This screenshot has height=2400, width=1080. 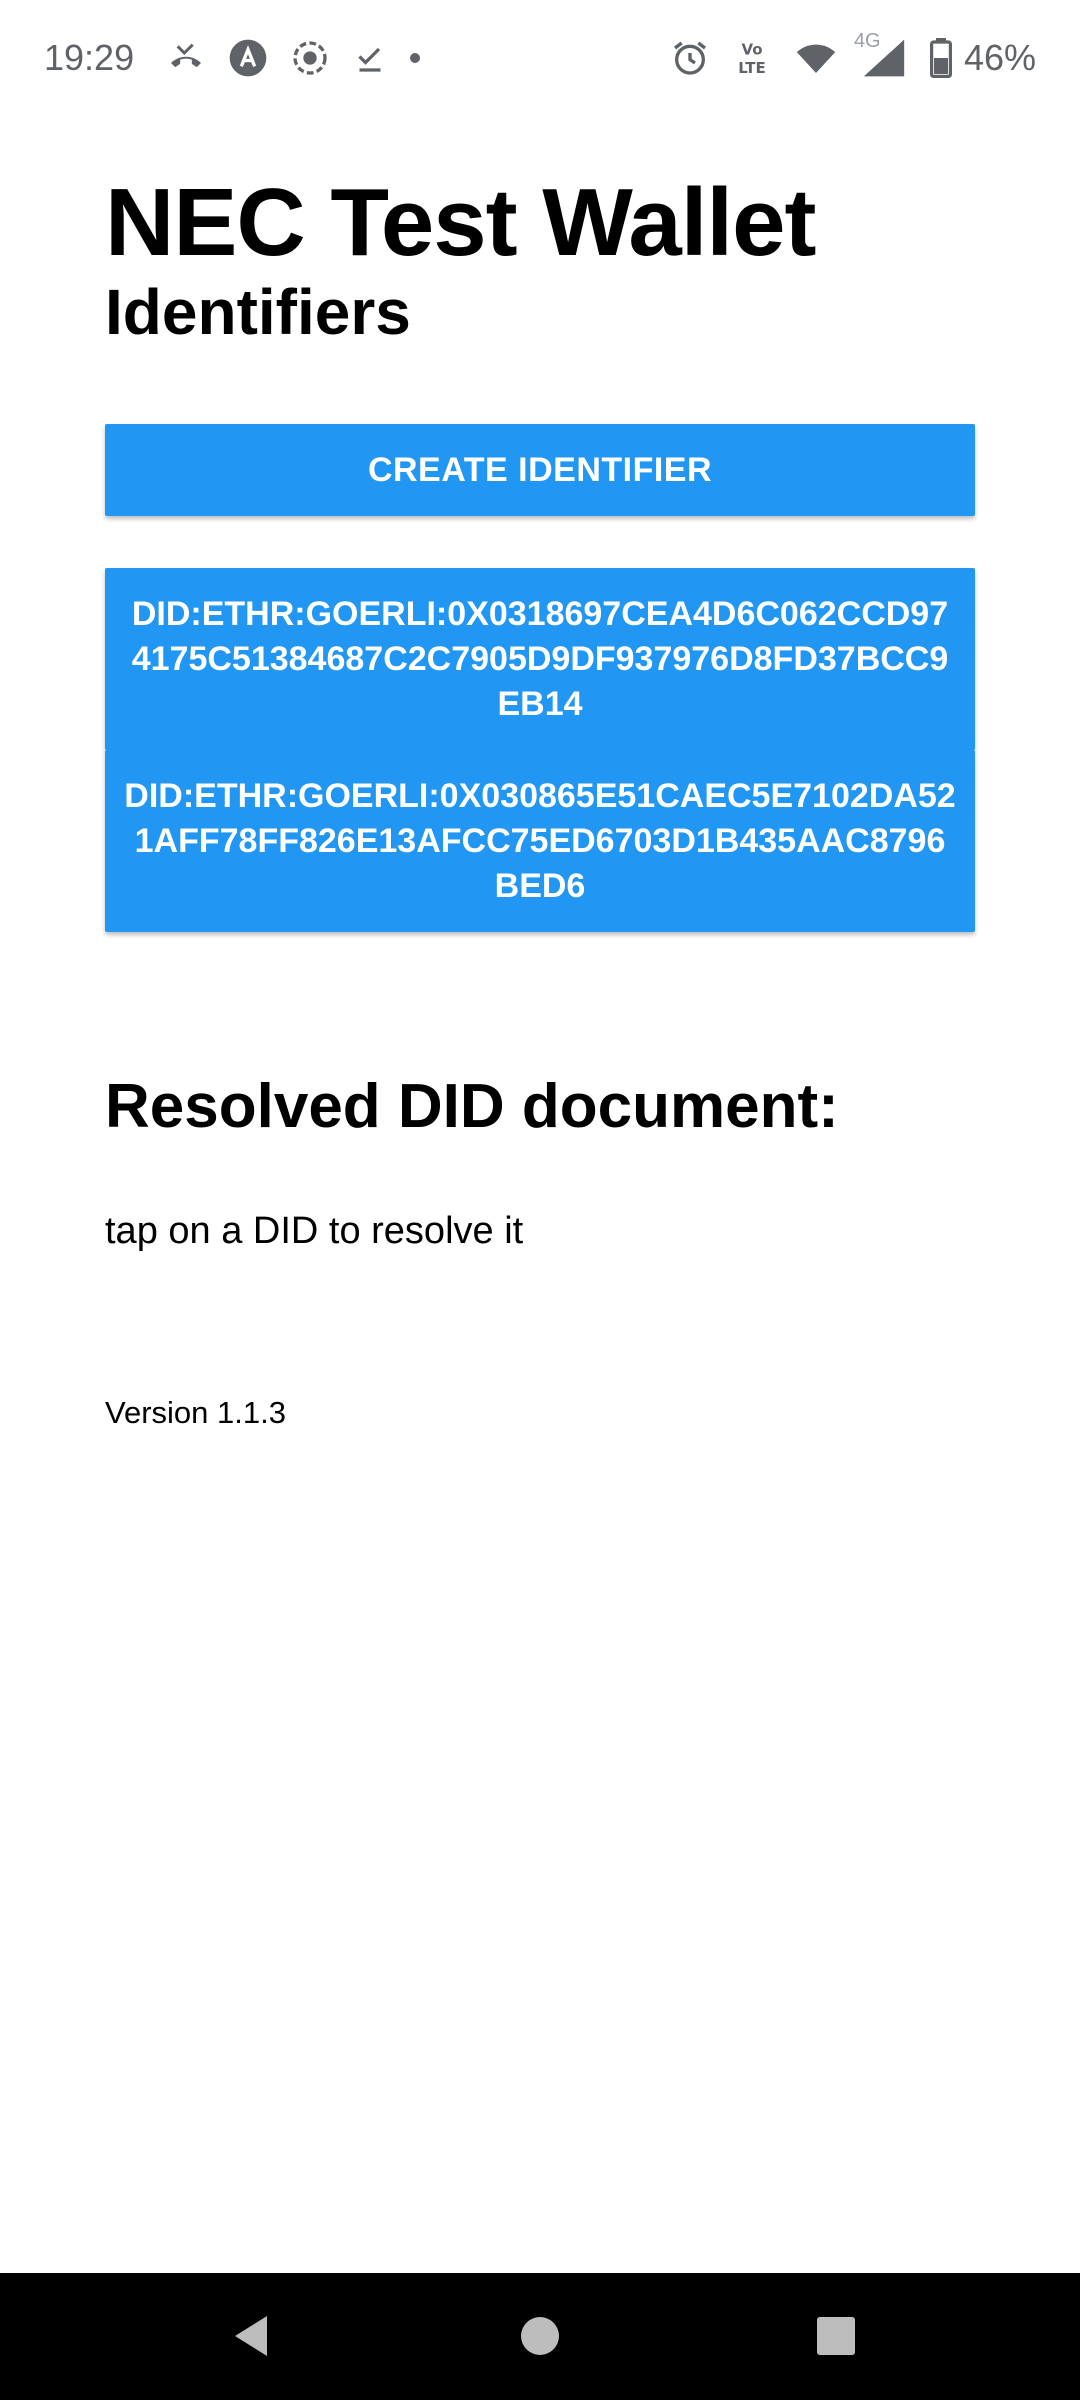 I want to click on network-type-label: 4G, so click(x=867, y=41).